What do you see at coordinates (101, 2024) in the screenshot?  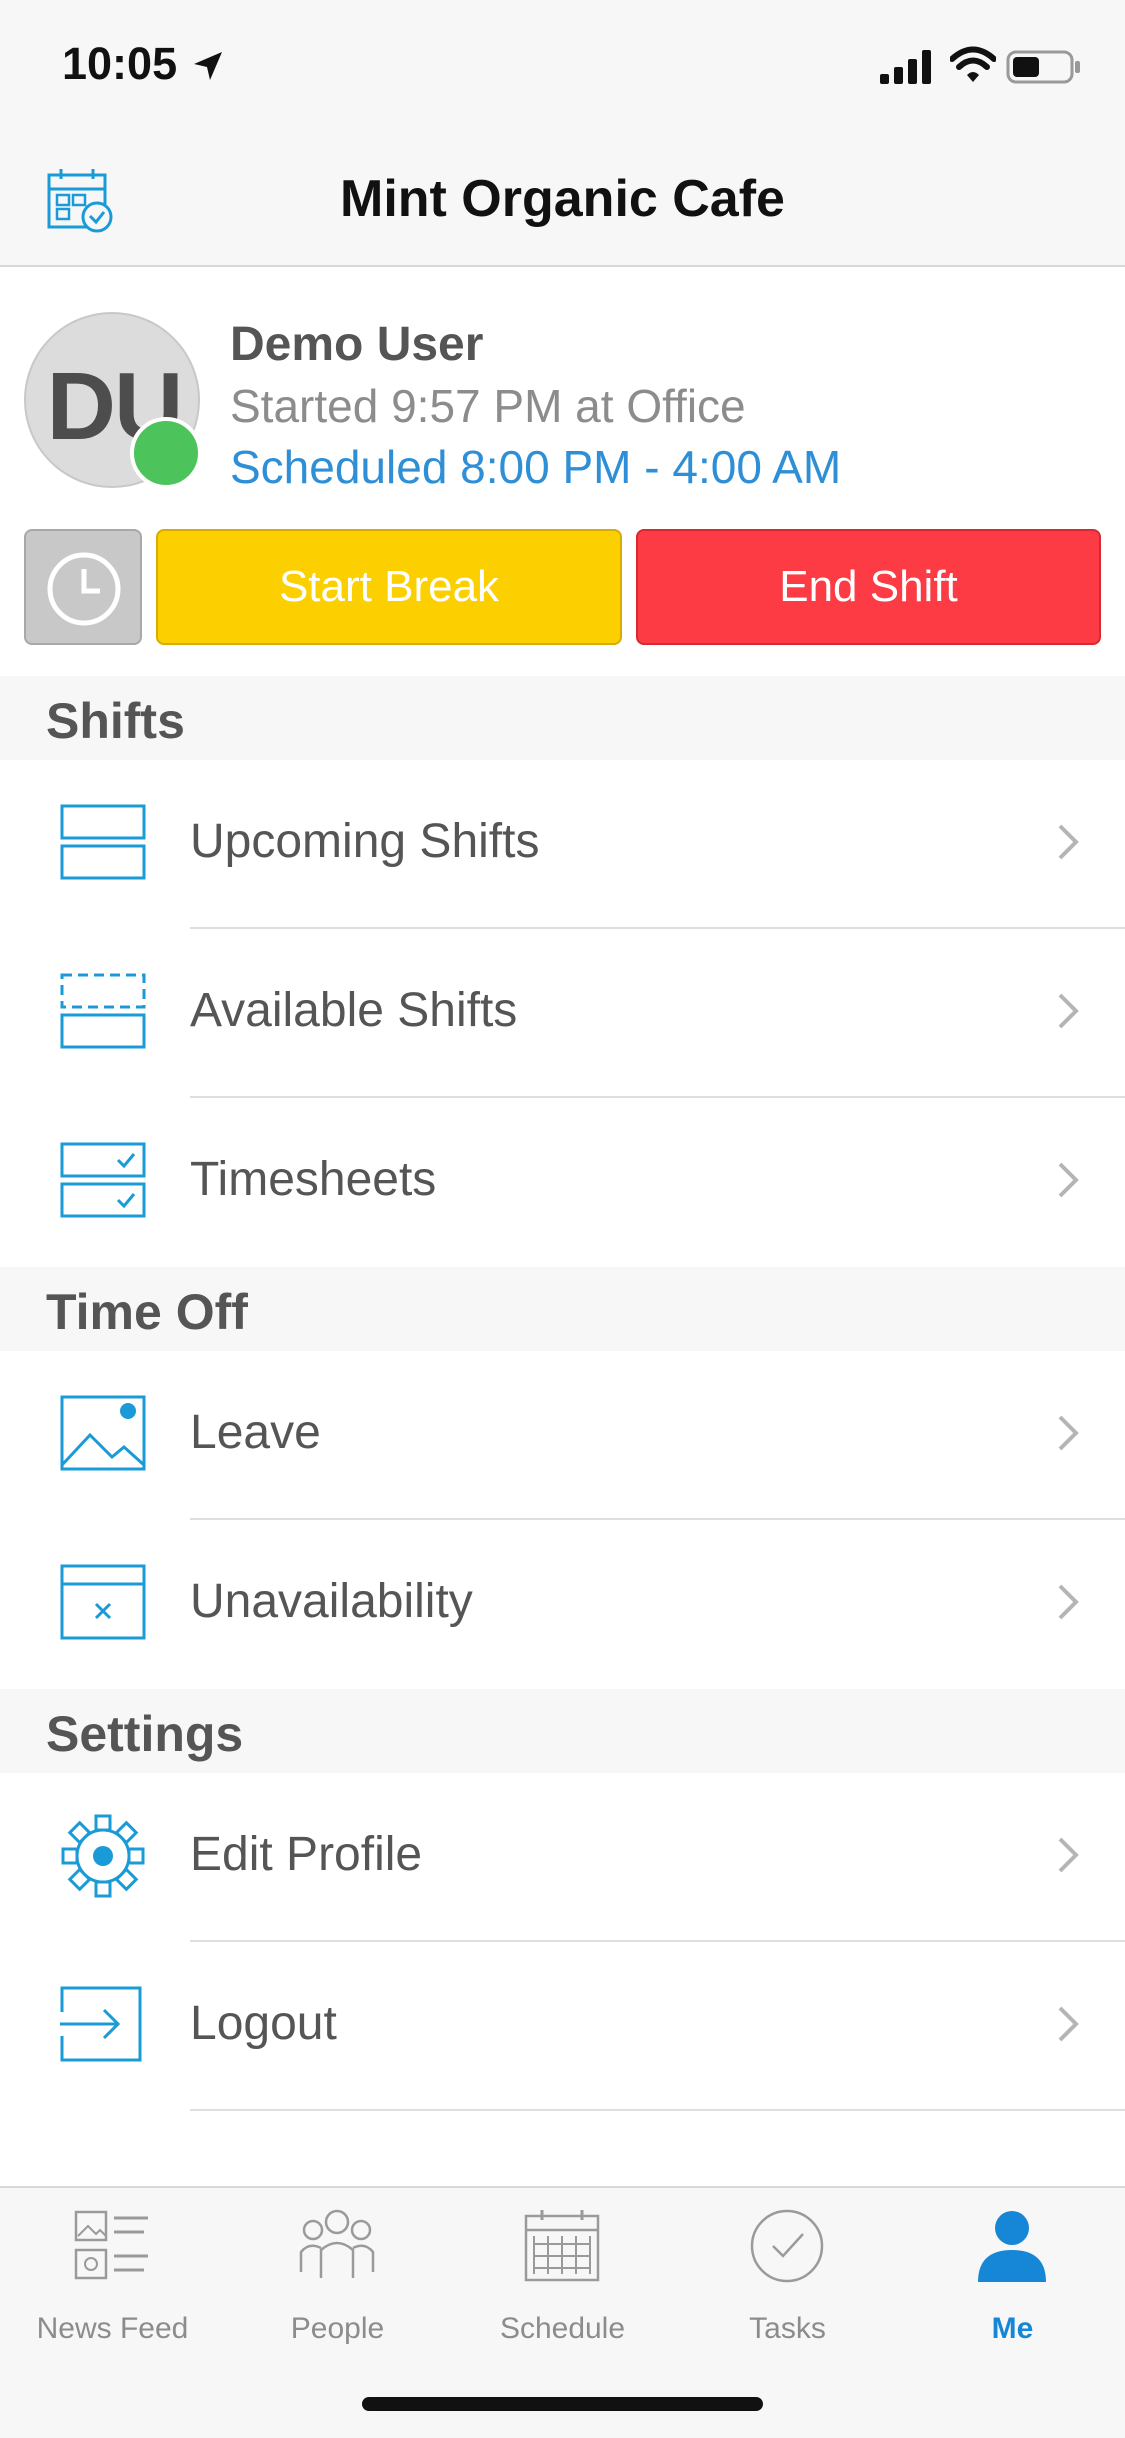 I see `logout-icon` at bounding box center [101, 2024].